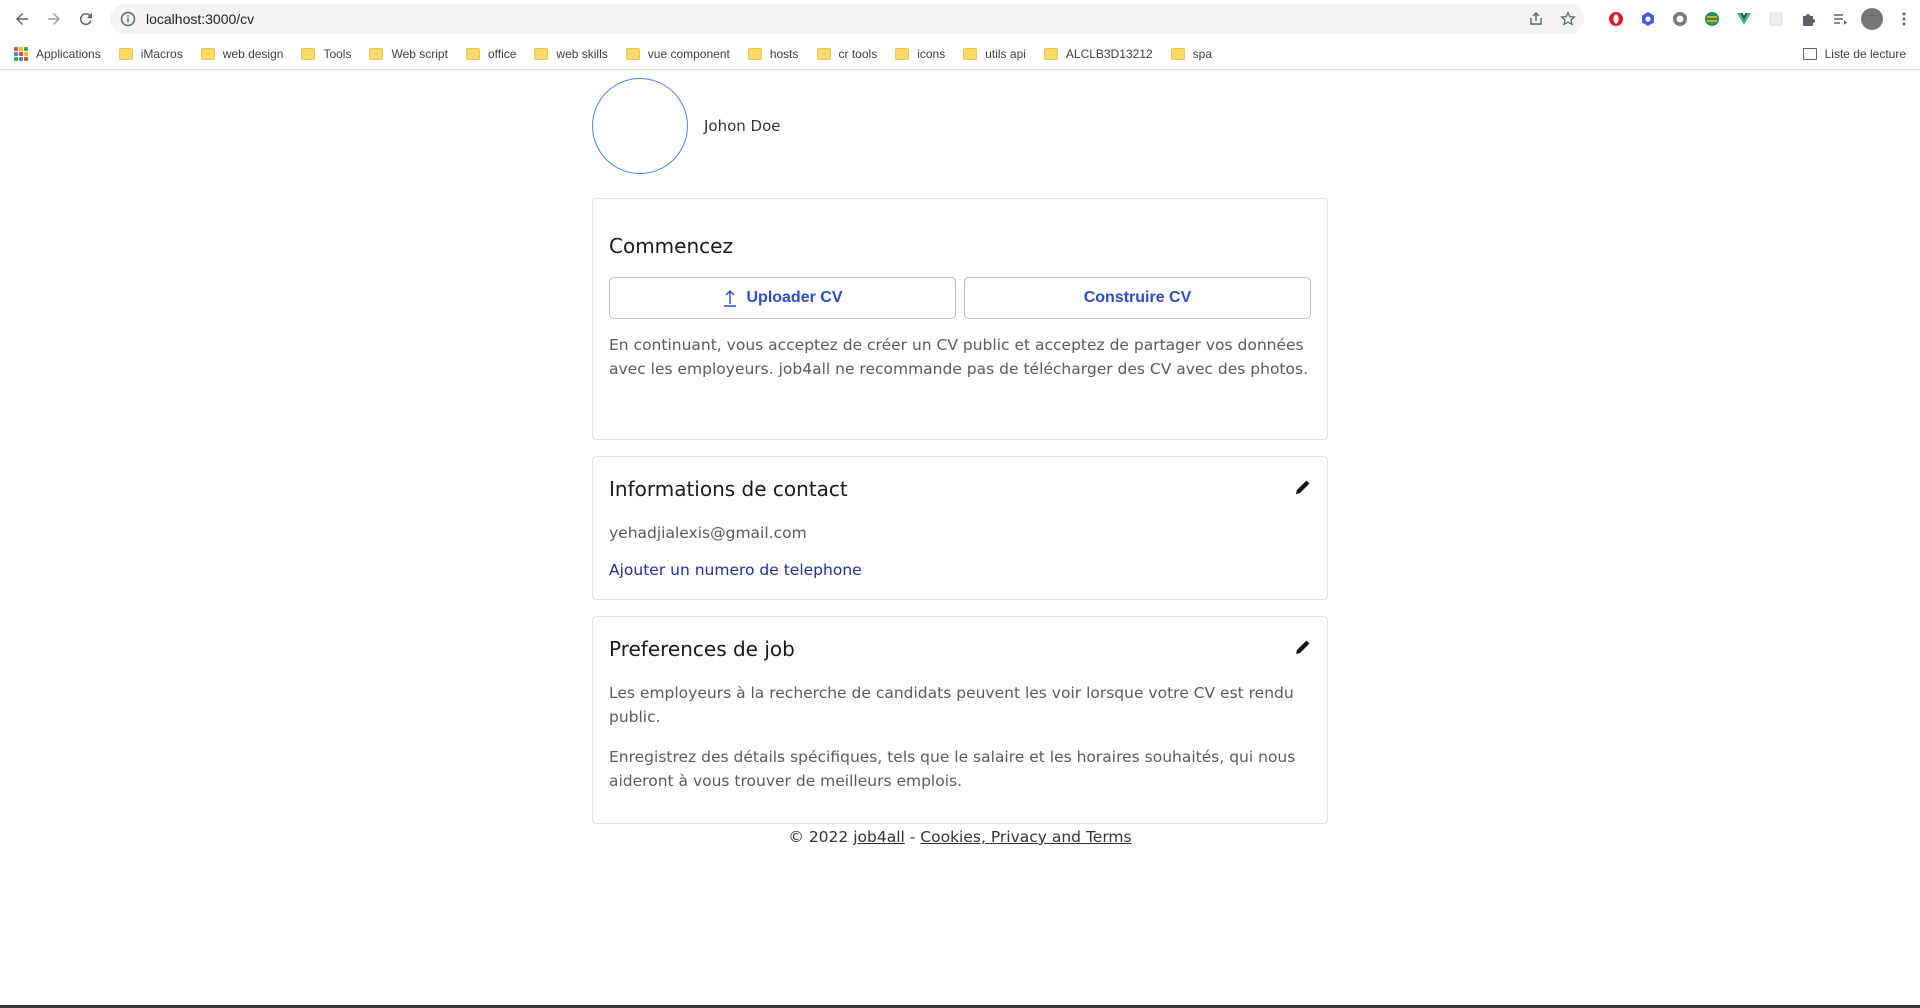 This screenshot has width=1920, height=1008. I want to click on bookmark-star-icon, so click(1568, 19).